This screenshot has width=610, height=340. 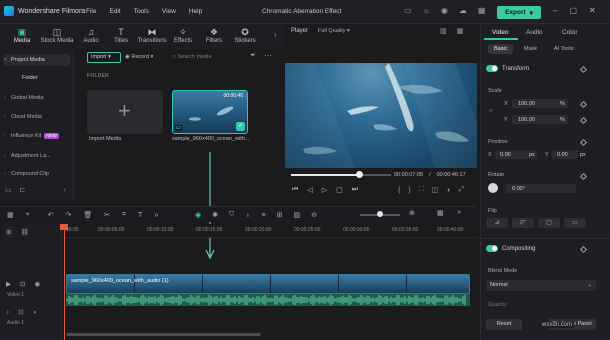 I want to click on transform-toggle, so click(x=492, y=68).